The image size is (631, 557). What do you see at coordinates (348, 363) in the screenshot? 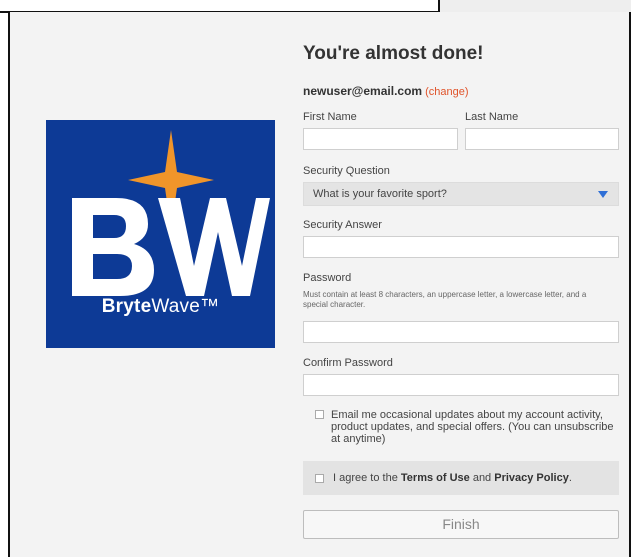
I see `confirm-password-label: Confirm Password` at bounding box center [348, 363].